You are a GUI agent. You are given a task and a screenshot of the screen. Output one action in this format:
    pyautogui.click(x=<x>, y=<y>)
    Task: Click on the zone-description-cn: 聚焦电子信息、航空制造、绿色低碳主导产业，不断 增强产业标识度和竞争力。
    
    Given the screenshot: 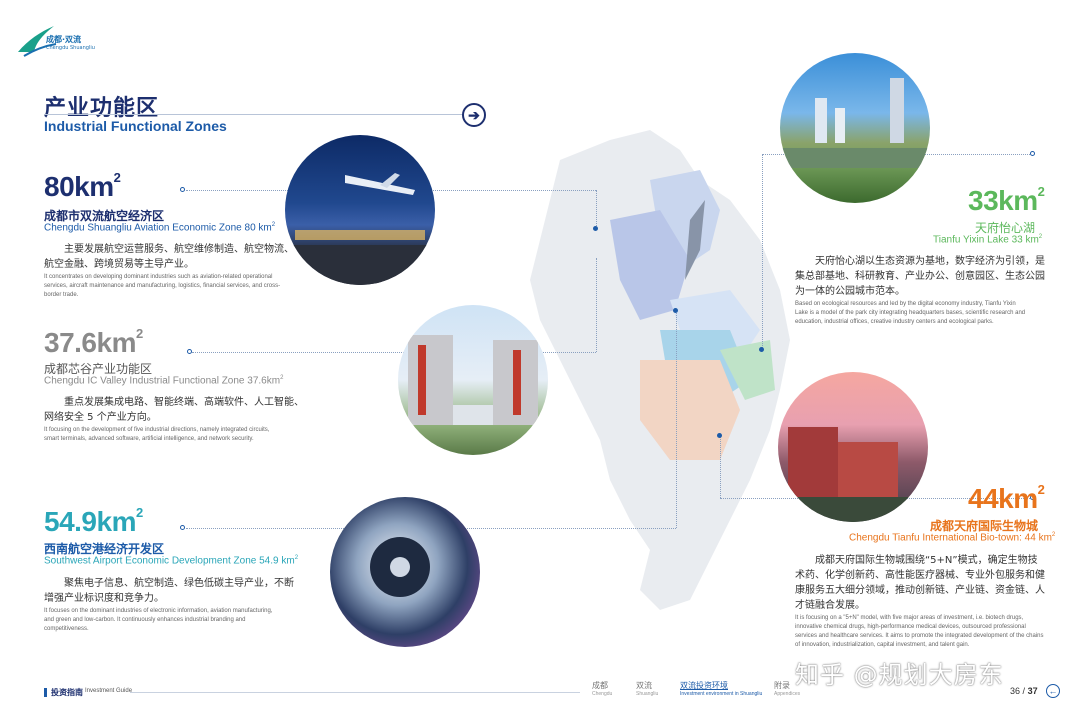 What is the action you would take?
    pyautogui.click(x=169, y=591)
    